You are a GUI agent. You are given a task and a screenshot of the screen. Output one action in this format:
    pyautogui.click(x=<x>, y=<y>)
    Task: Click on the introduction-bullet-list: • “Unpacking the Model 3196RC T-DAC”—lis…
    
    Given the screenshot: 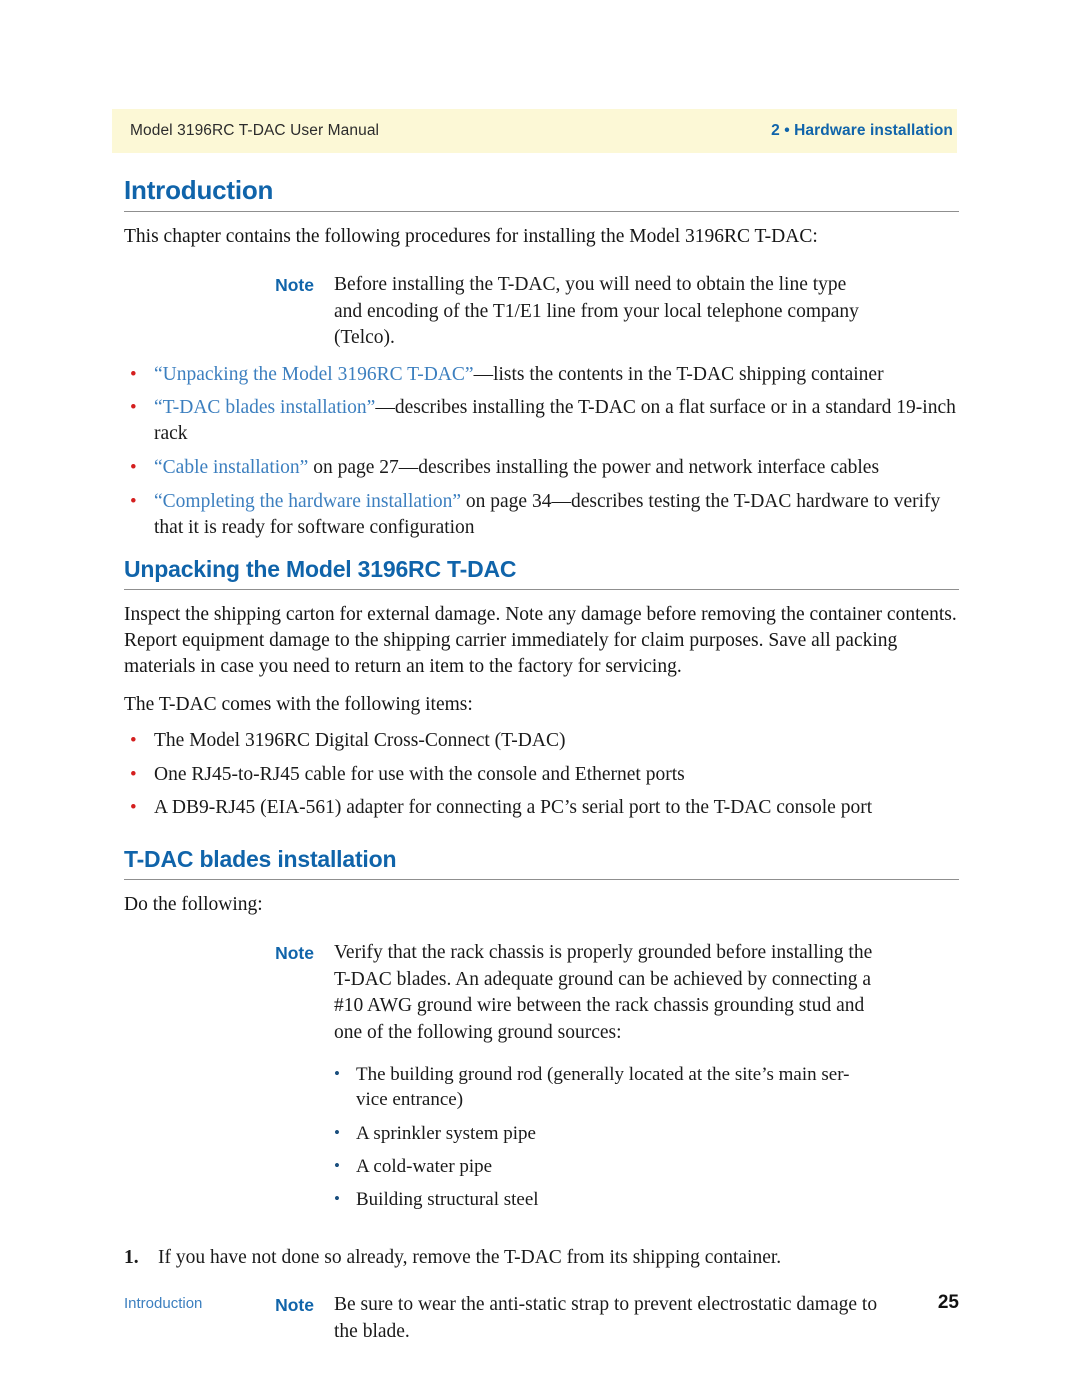 What is the action you would take?
    pyautogui.click(x=541, y=452)
    